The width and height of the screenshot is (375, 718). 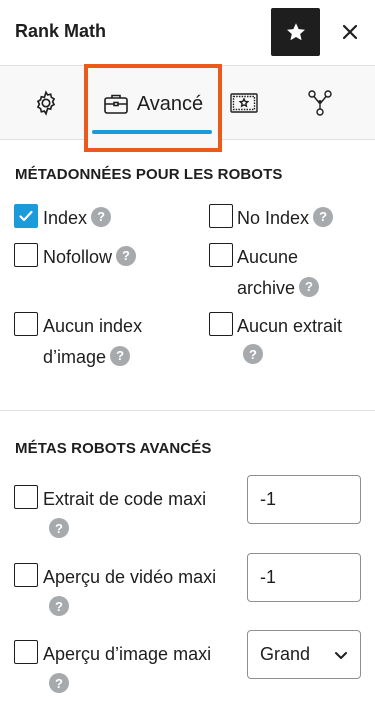 What do you see at coordinates (341, 655) in the screenshot?
I see `chevron-down-icon` at bounding box center [341, 655].